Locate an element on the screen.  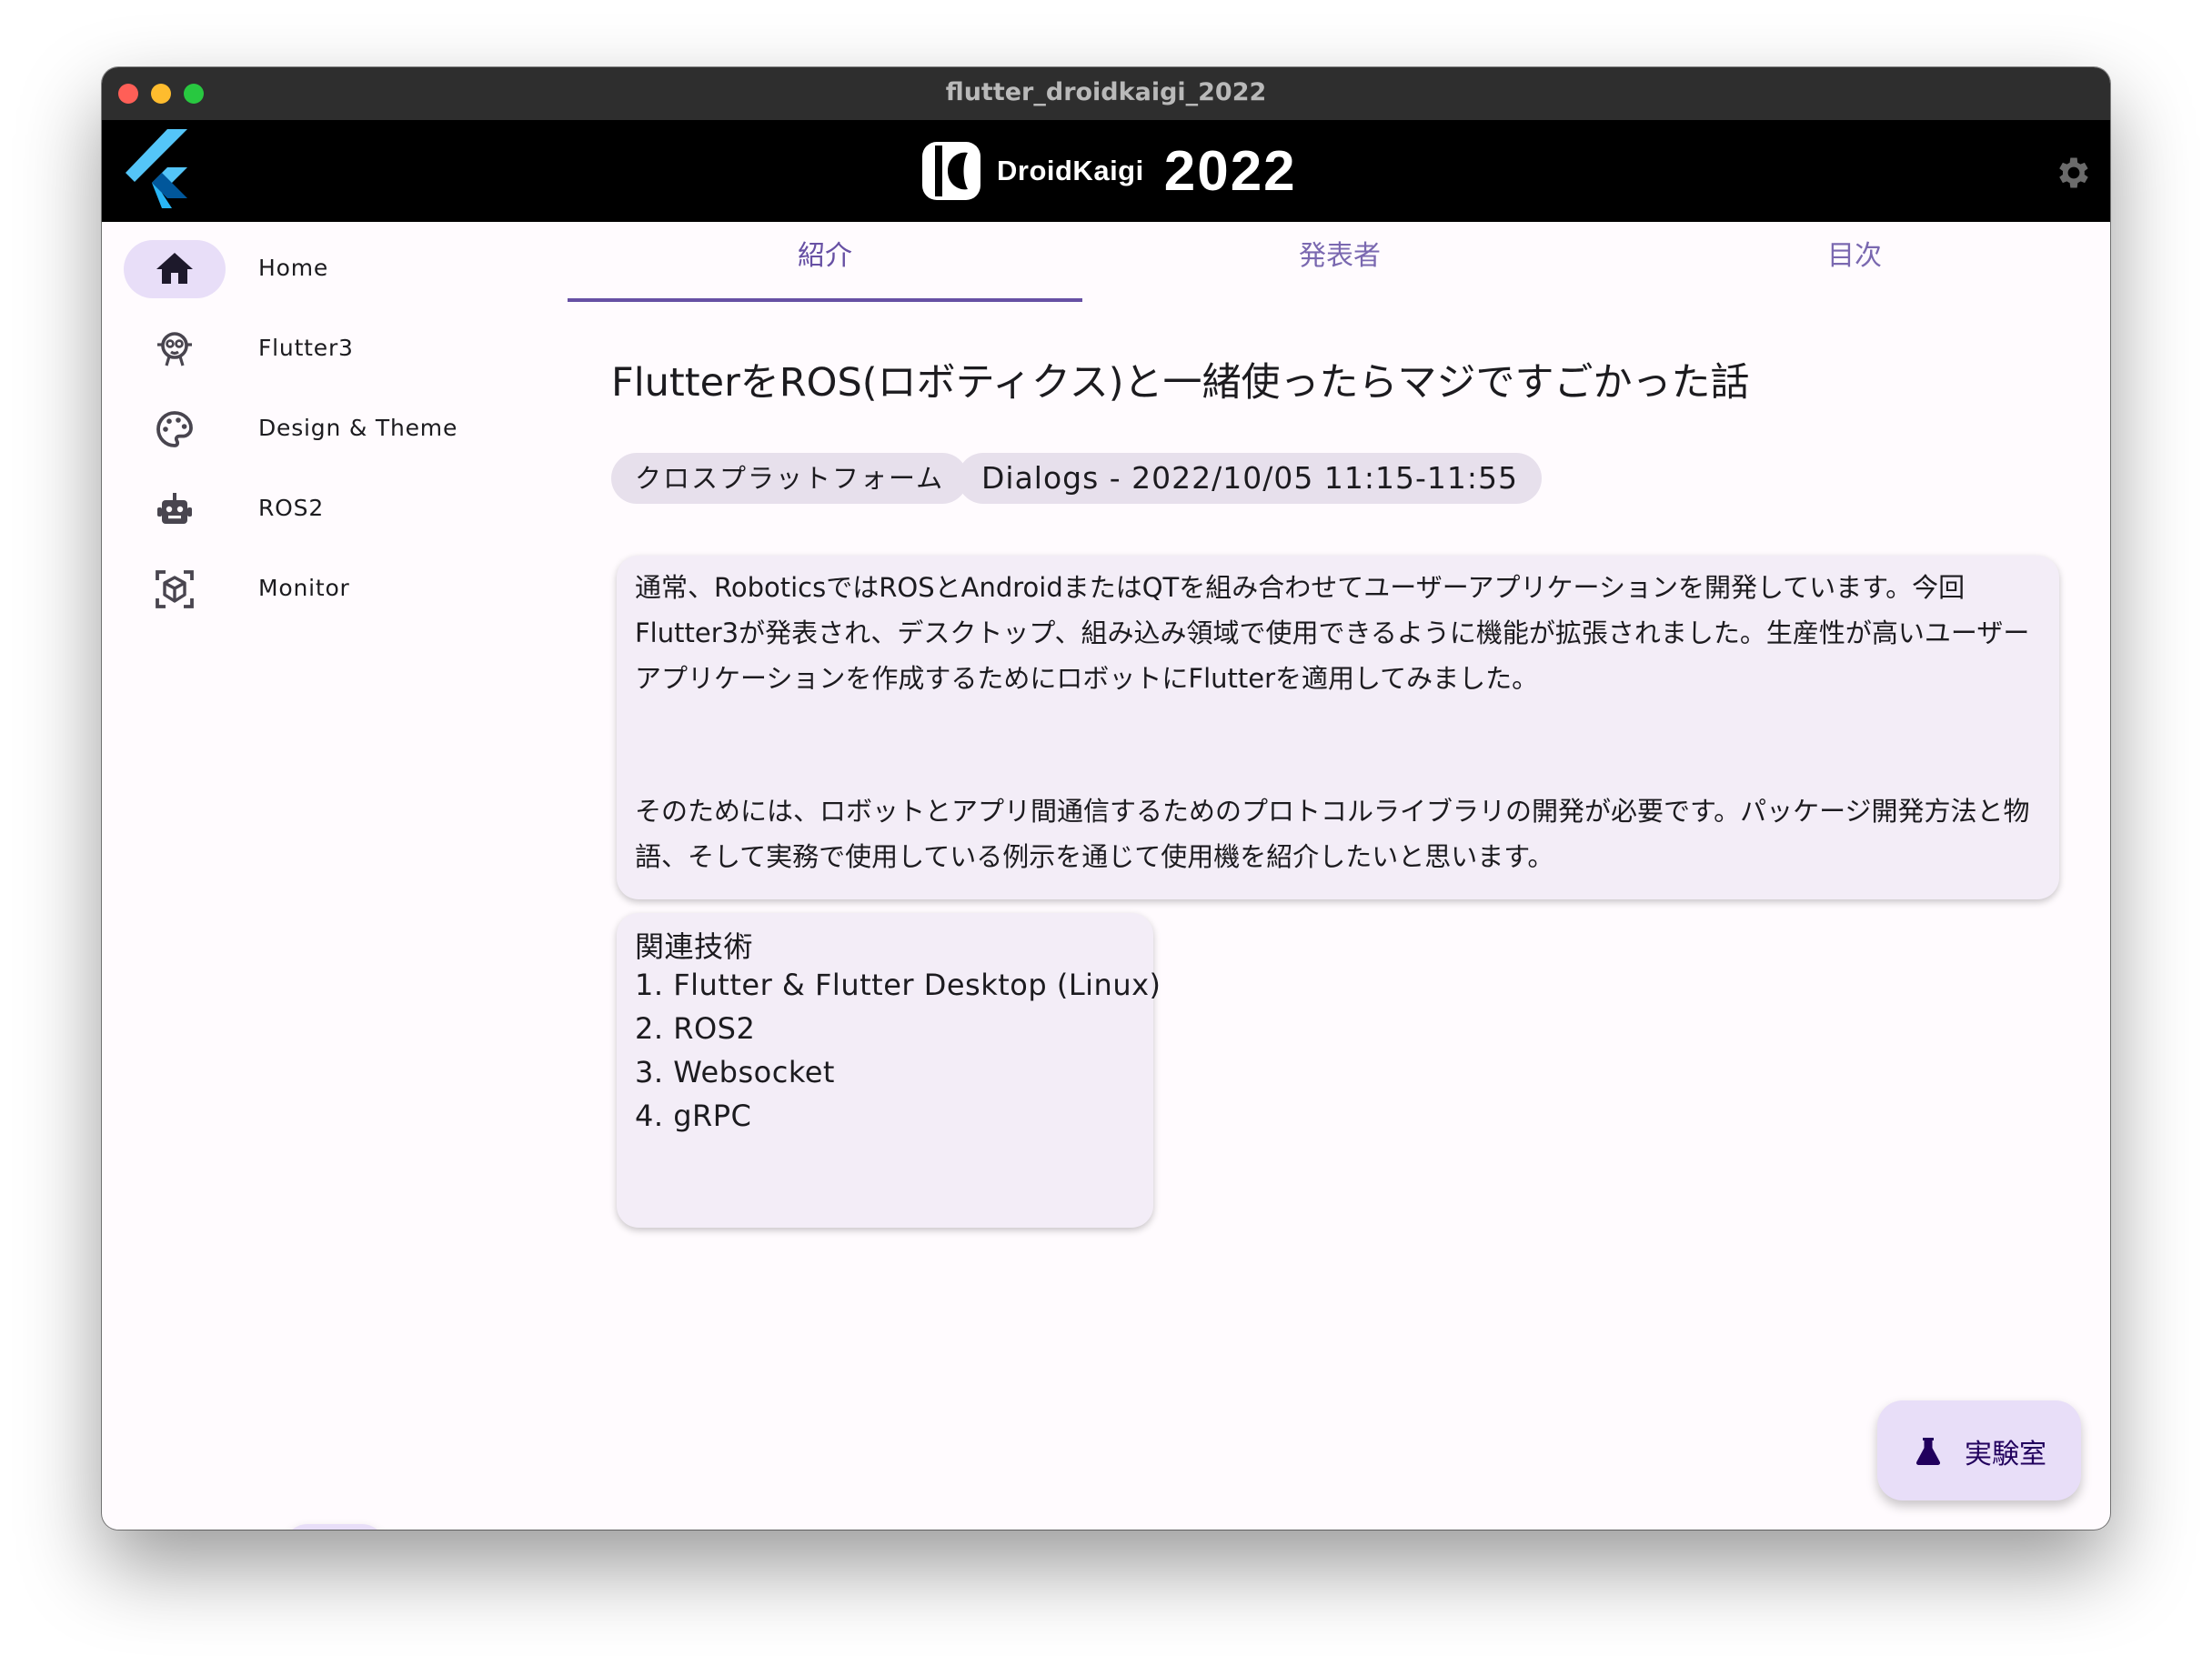
laboratory-fab: 実験室 is located at coordinates (1979, 1450).